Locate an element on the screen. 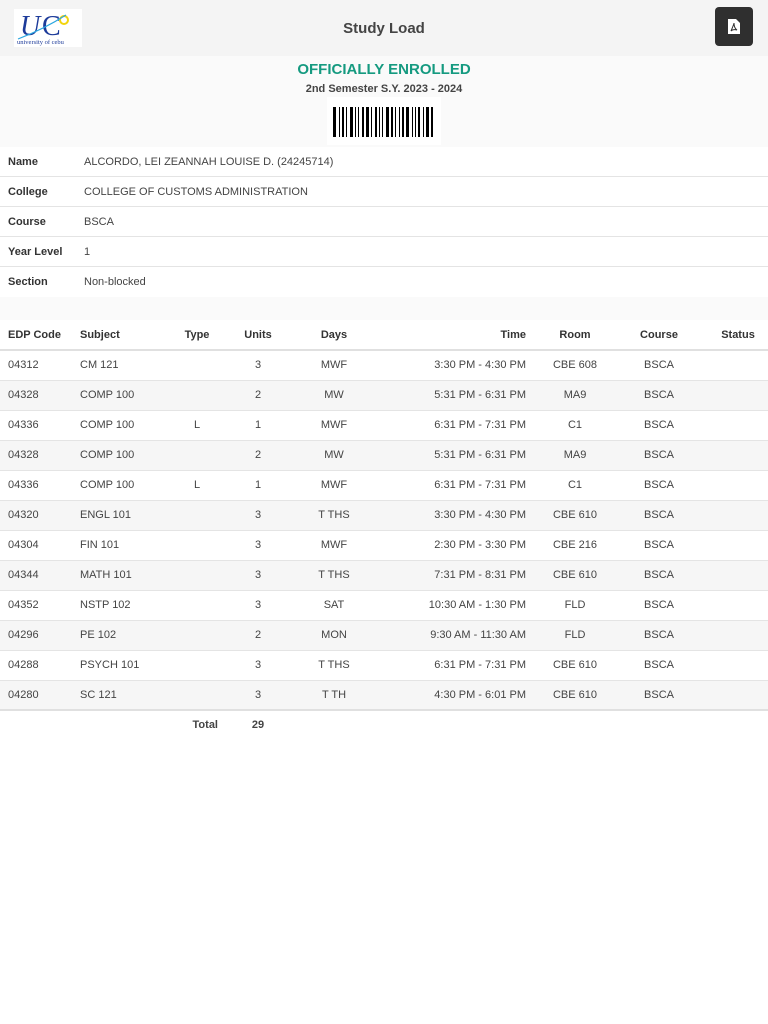  column-header: Status is located at coordinates (738, 335).